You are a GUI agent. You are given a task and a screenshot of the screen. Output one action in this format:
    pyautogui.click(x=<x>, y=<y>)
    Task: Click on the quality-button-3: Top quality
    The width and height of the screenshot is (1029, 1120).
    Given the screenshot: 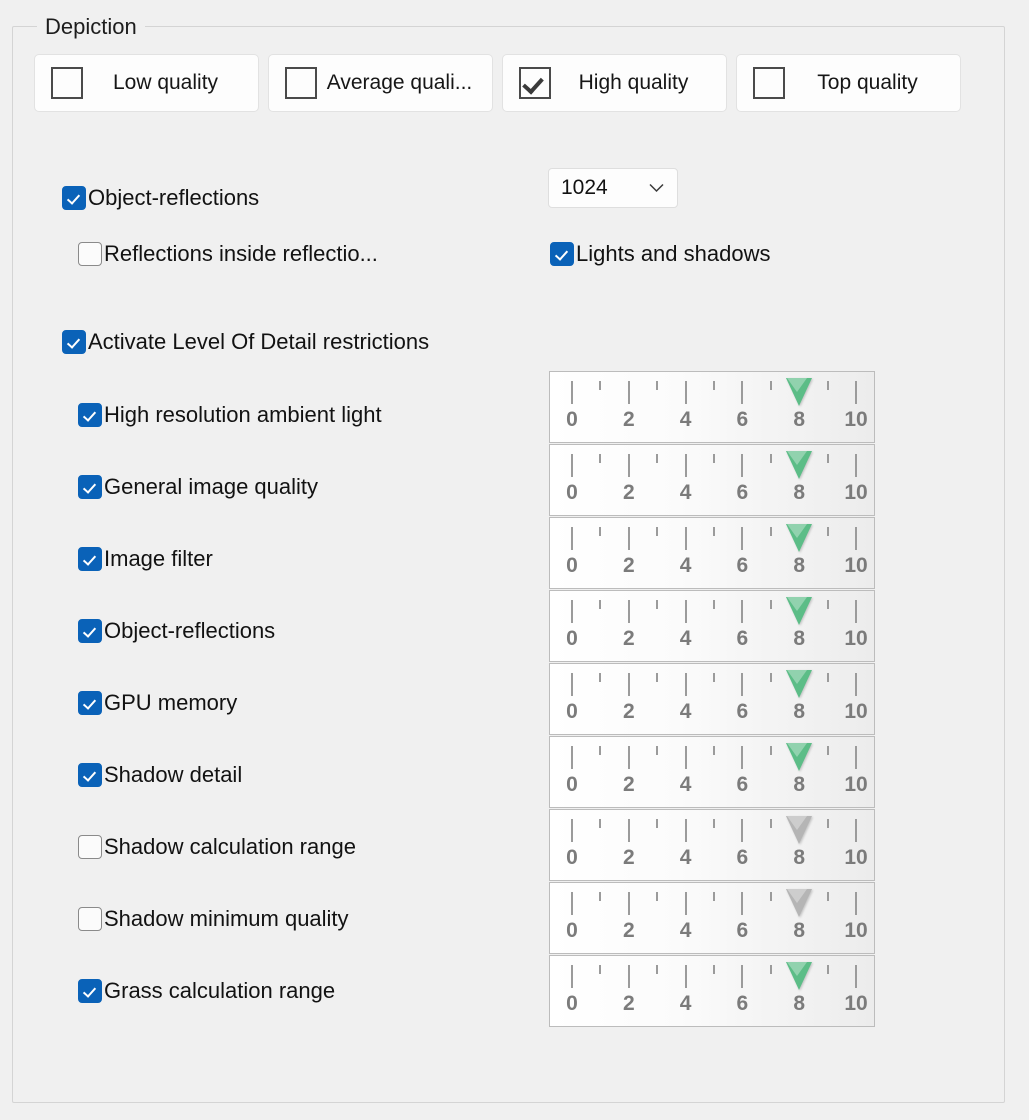 What is the action you would take?
    pyautogui.click(x=848, y=83)
    